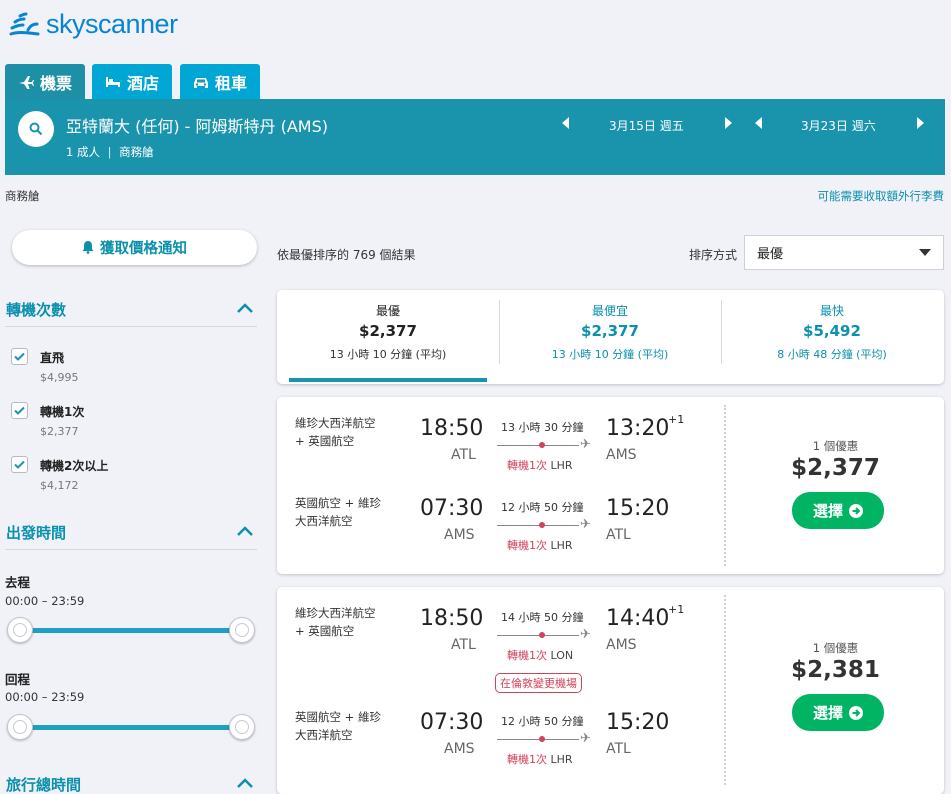 The image size is (951, 794). I want to click on return-date: 3月23日 週六, so click(838, 125).